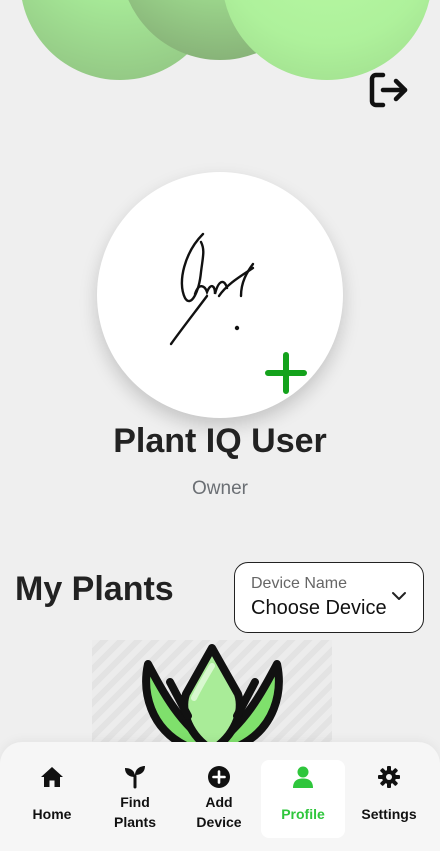 This screenshot has height=851, width=440. Describe the element at coordinates (135, 777) in the screenshot. I see `sprout-icon` at that location.